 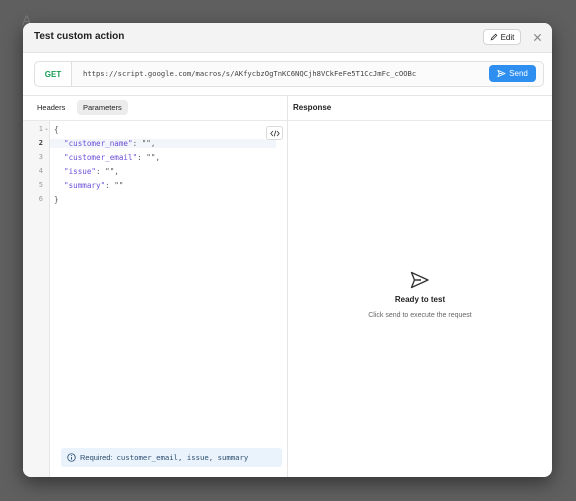 What do you see at coordinates (96, 457) in the screenshot?
I see `required-label: Required:` at bounding box center [96, 457].